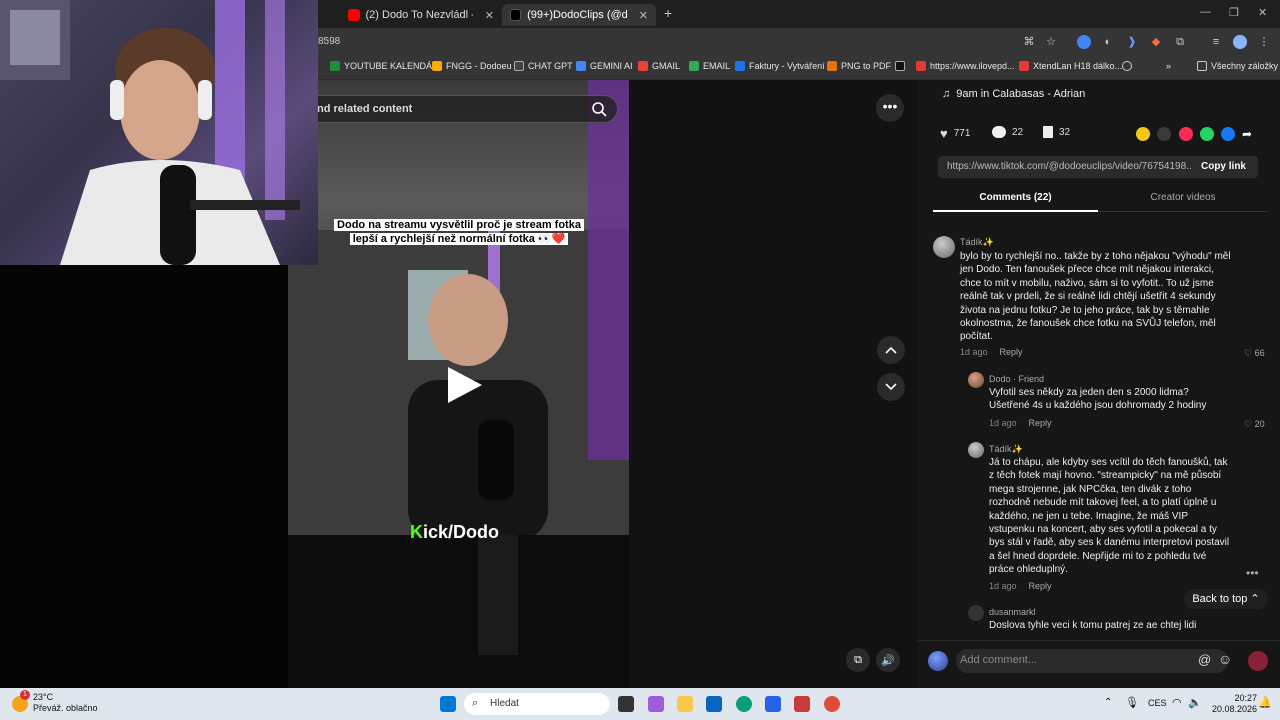 The width and height of the screenshot is (1280, 720). Describe the element at coordinates (1207, 134) in the screenshot. I see `whatsapp-icon` at that location.